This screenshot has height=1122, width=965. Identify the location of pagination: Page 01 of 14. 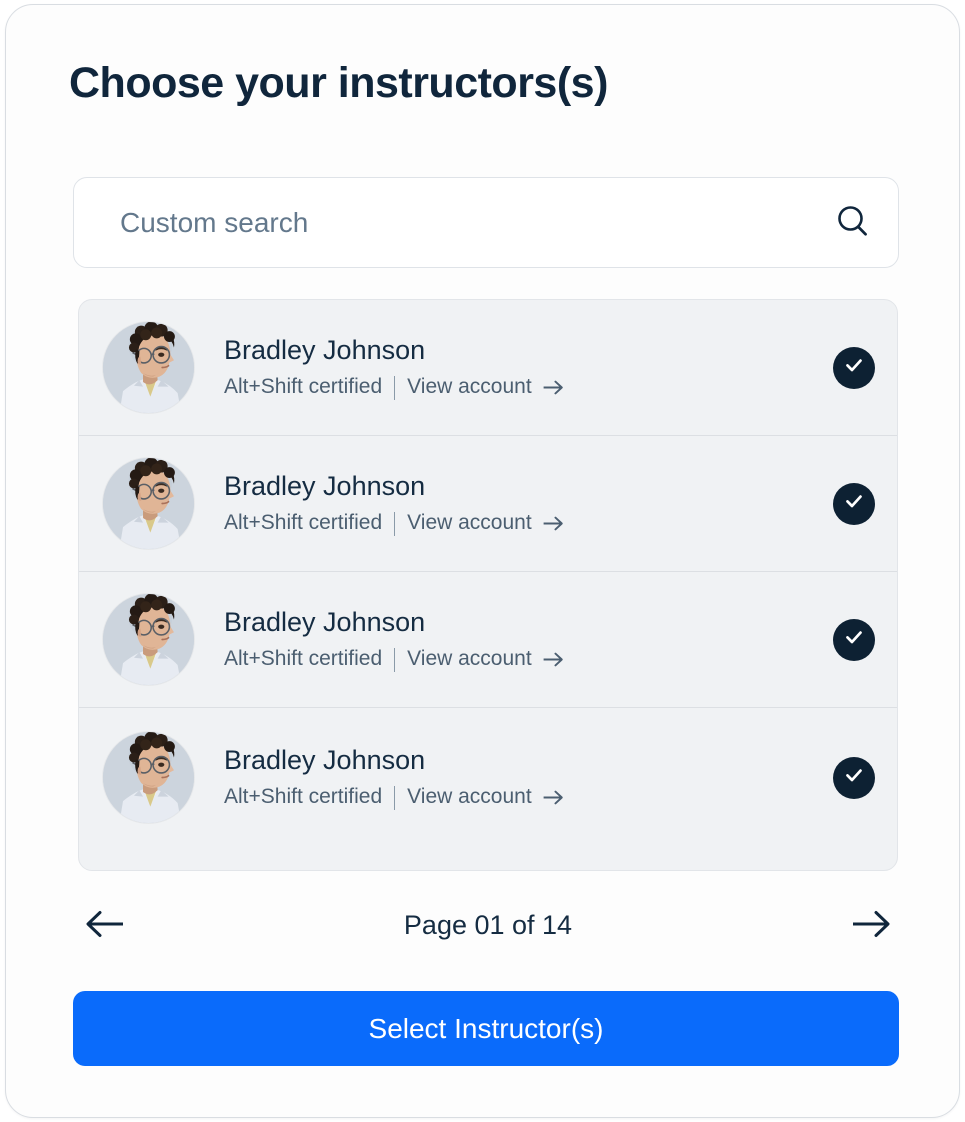
(488, 925).